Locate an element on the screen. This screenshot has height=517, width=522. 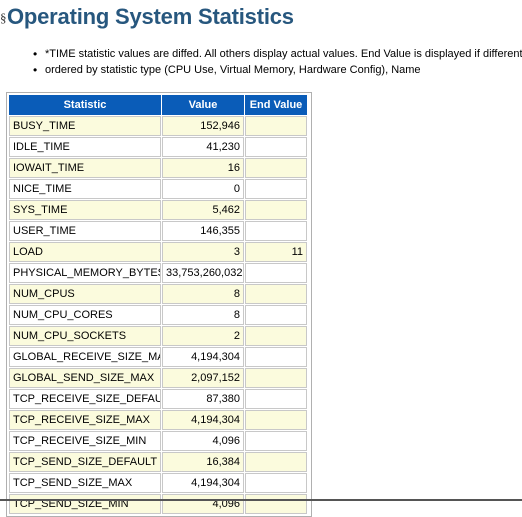
table-row: GLOBAL_RECEIVE_SIZE_MAX 4,194,304 is located at coordinates (158, 357).